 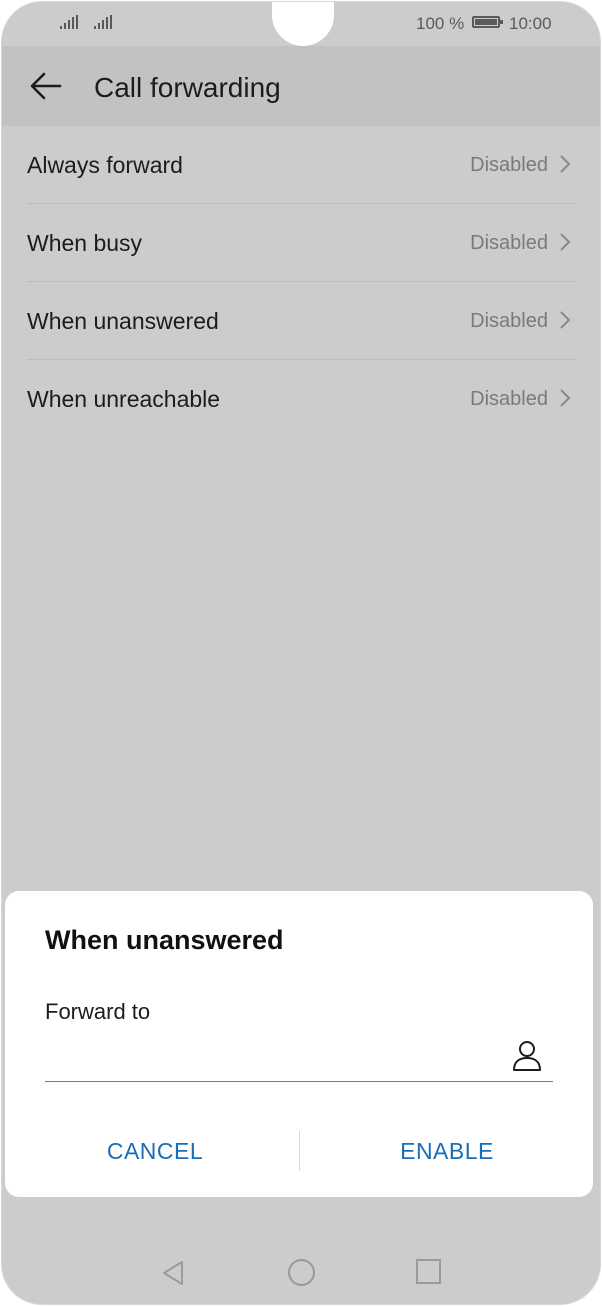 I want to click on option-when-unreachable: When unreachable Disabled, so click(x=301, y=398).